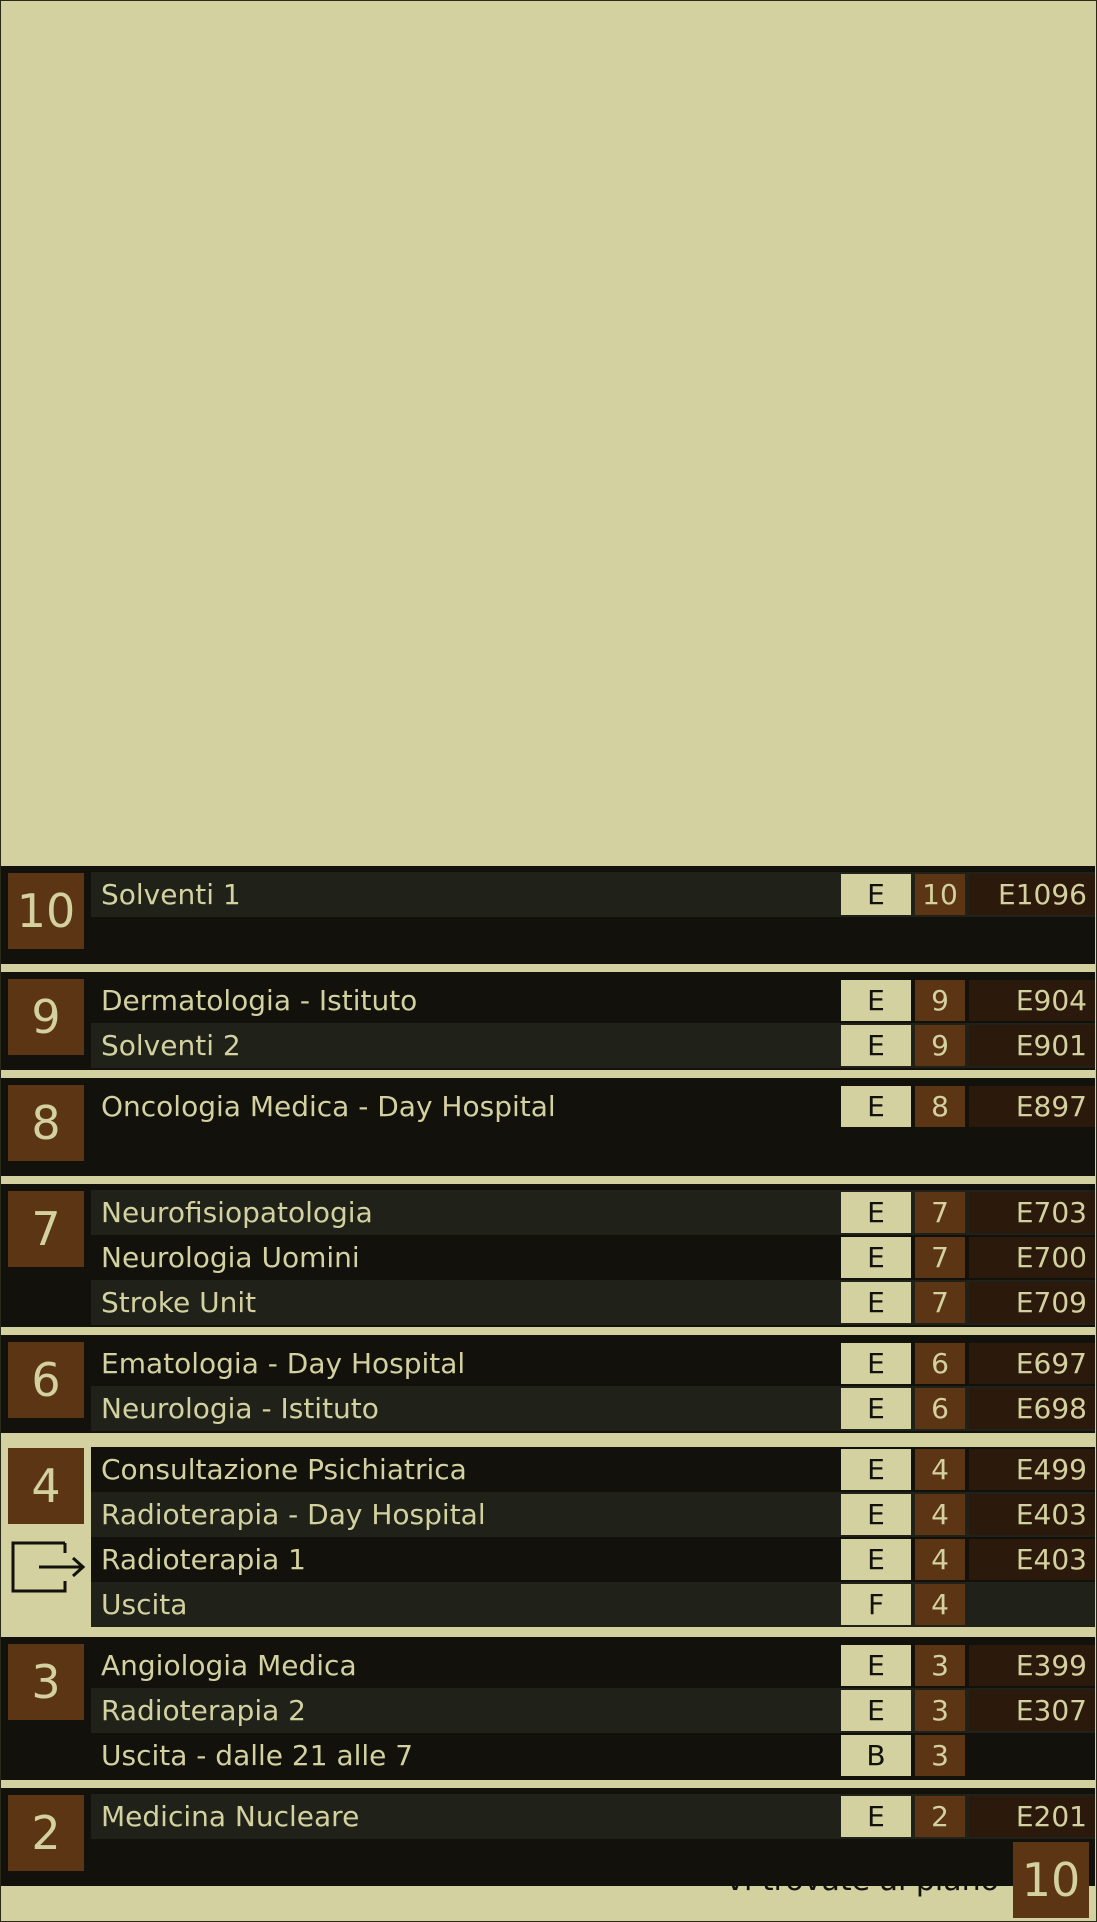  I want to click on directory-row: Ematologia - Day Hospital E 6 E697, so click(593, 1363).